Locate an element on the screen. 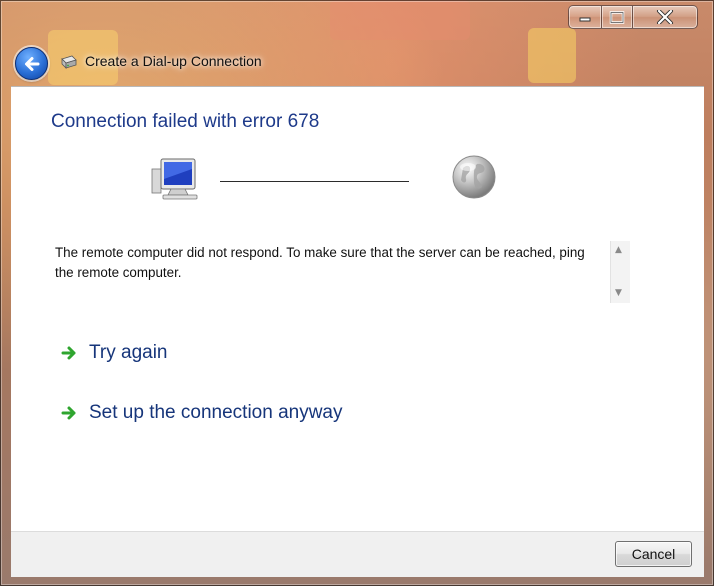 The image size is (714, 586). computer-icon is located at coordinates (174, 179).